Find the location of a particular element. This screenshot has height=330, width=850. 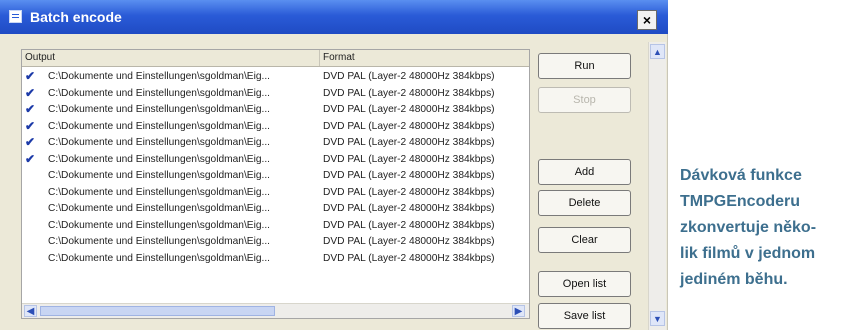

list-header: Output Format is located at coordinates (275, 58).